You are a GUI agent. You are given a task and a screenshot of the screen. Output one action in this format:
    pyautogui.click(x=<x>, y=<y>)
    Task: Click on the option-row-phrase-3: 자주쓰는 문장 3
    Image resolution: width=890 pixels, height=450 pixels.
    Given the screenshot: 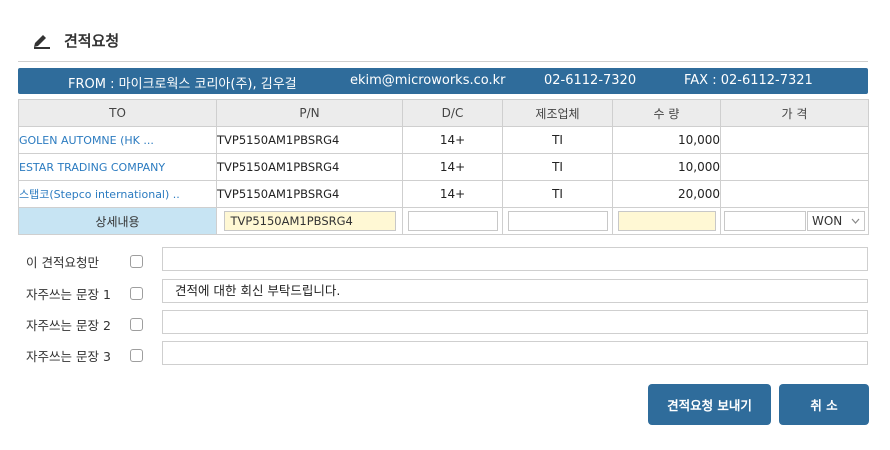 What is the action you would take?
    pyautogui.click(x=84, y=355)
    